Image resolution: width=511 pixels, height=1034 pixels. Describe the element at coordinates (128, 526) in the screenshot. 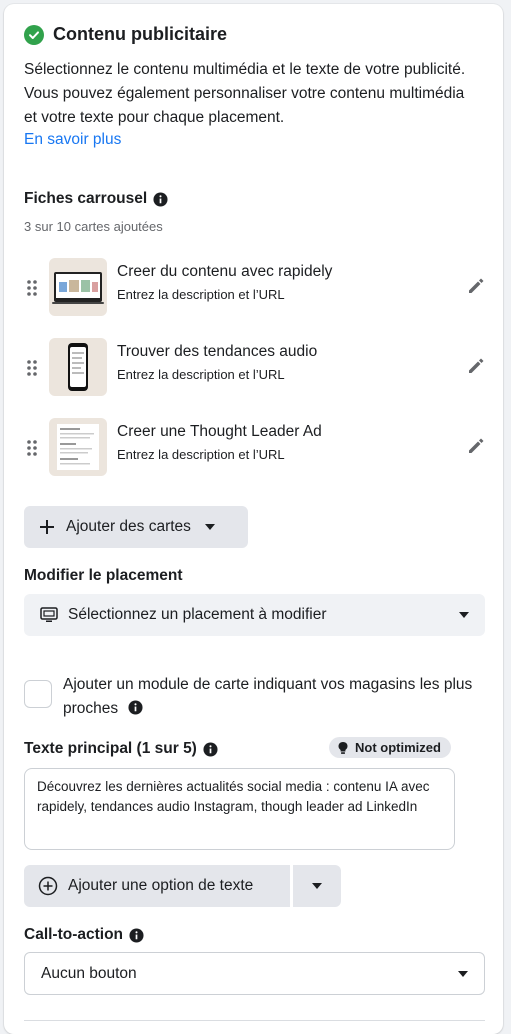

I see `add-cards-label: Ajouter des cartes` at that location.